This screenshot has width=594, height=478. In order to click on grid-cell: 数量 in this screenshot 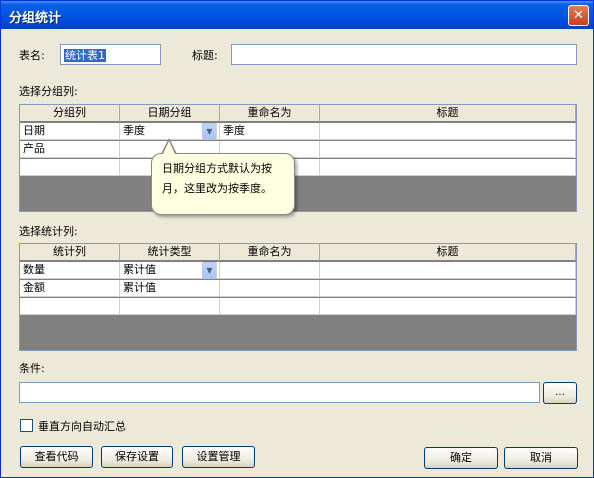, I will do `click(70, 270)`.